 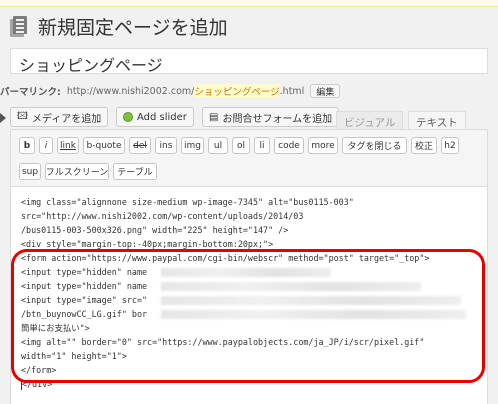 What do you see at coordinates (277, 119) in the screenshot?
I see `add-contact-form-label: お問合せフォームを追加` at bounding box center [277, 119].